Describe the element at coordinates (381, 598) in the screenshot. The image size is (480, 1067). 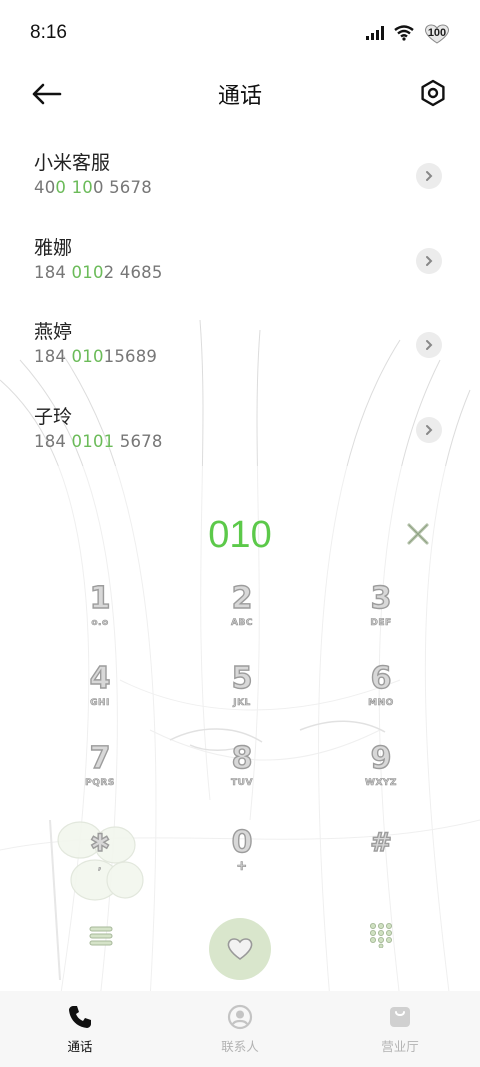
I see `key-digit: 3` at that location.